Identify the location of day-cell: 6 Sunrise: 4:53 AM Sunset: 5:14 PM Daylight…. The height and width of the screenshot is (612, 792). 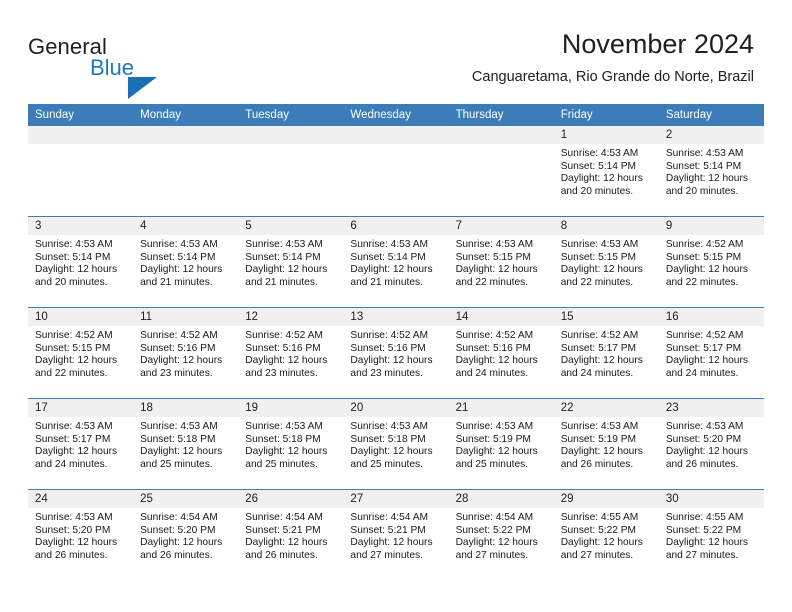
(396, 262).